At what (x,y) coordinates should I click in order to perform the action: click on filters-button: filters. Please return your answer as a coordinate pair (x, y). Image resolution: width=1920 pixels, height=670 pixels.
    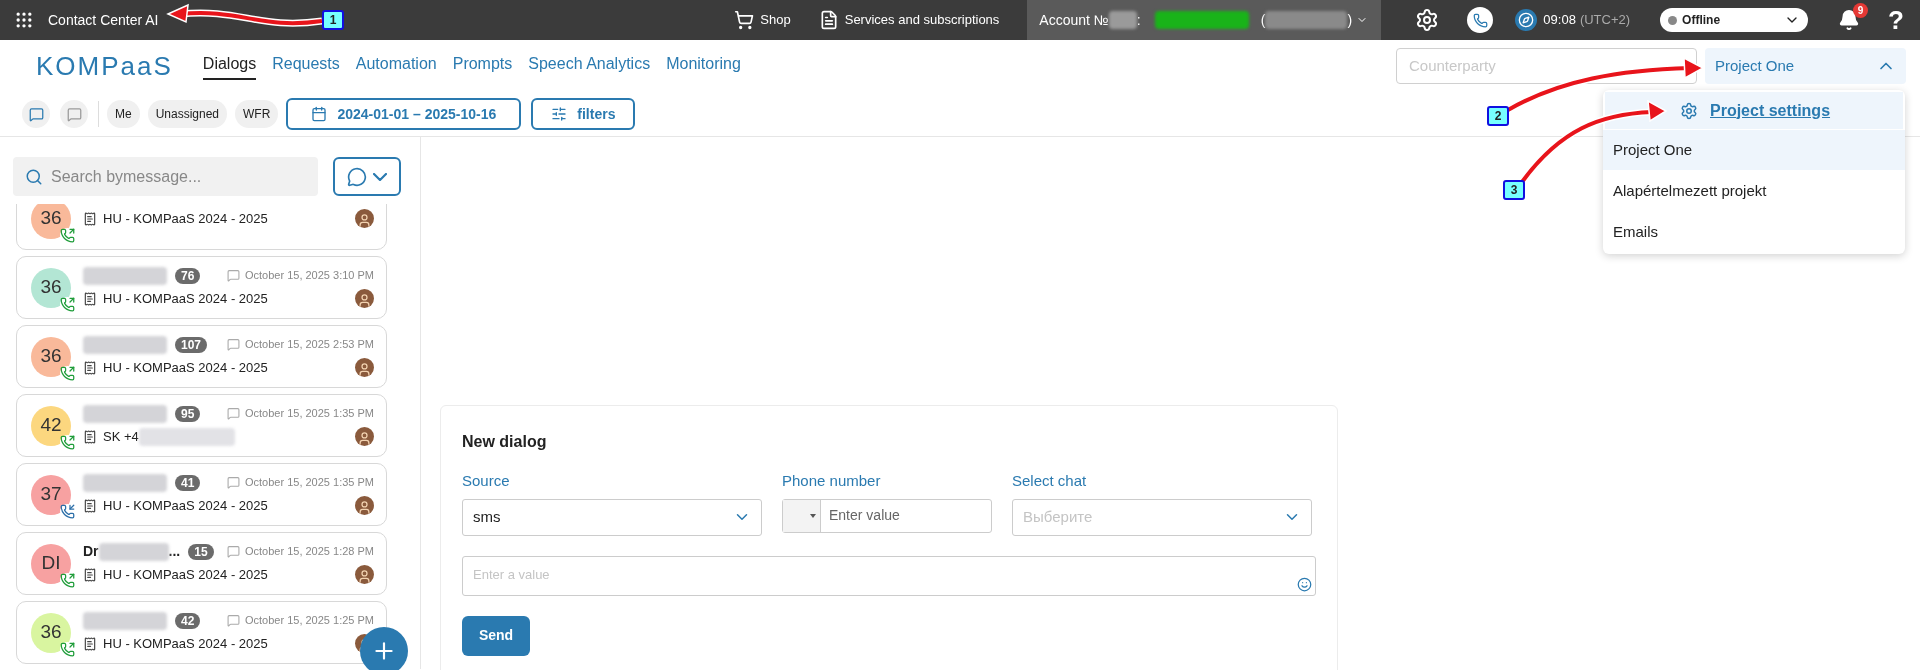
    Looking at the image, I should click on (583, 114).